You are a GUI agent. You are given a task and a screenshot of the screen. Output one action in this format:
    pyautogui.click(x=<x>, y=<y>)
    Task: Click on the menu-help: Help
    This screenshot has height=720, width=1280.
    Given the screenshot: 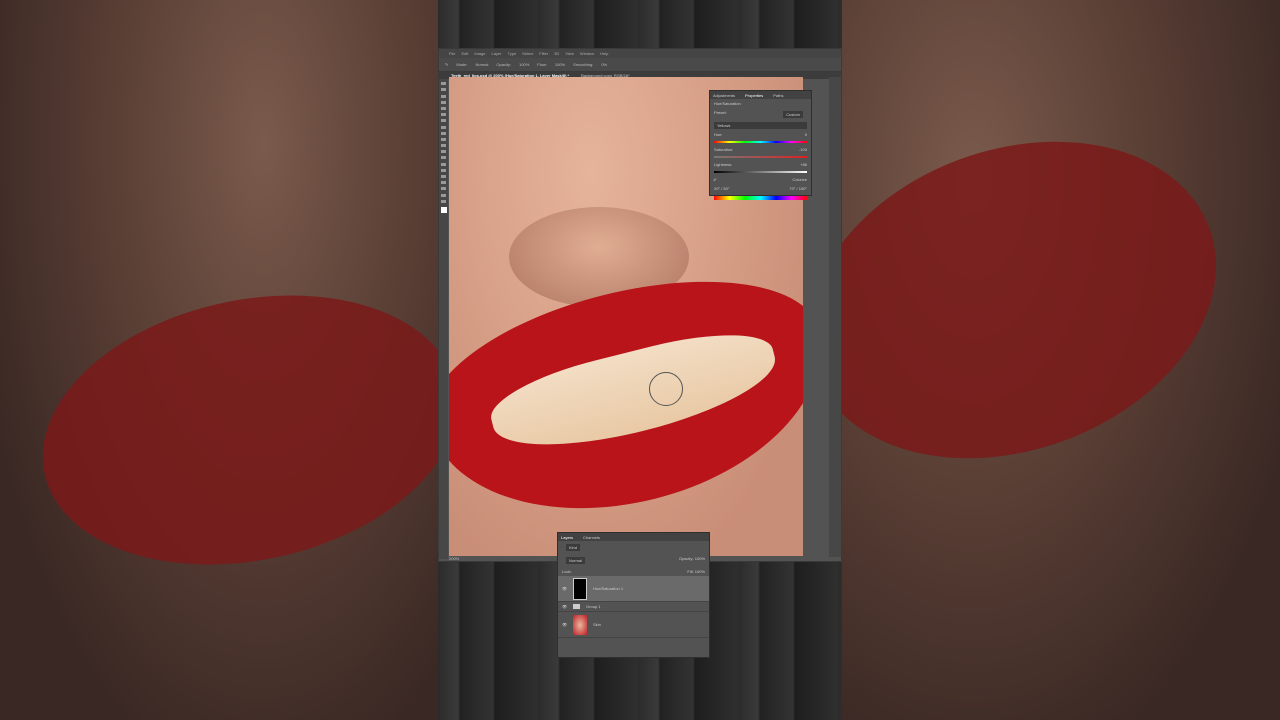 What is the action you would take?
    pyautogui.click(x=604, y=53)
    